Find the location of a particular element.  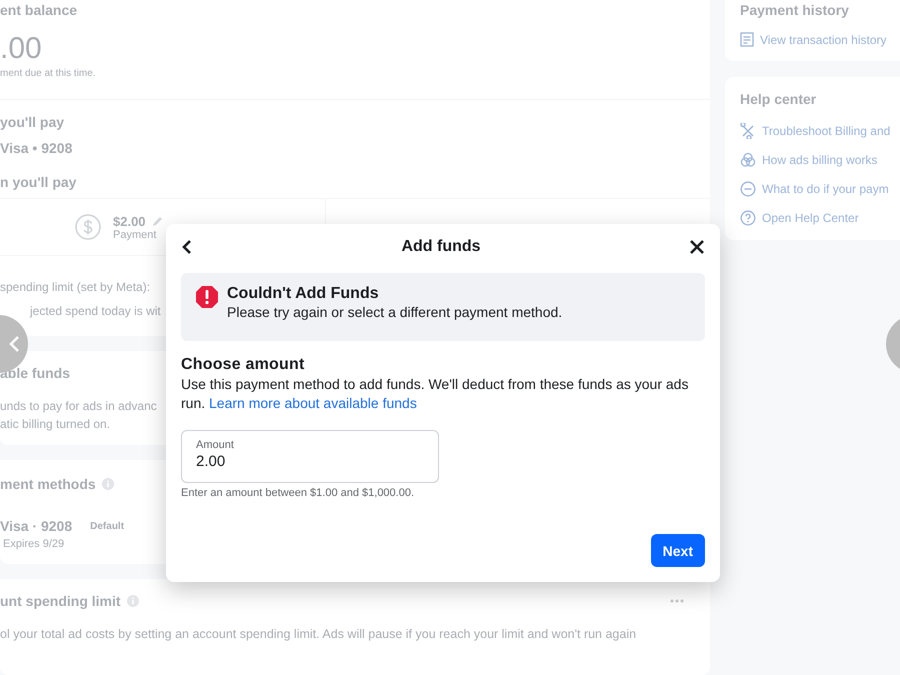

close-button is located at coordinates (697, 247).